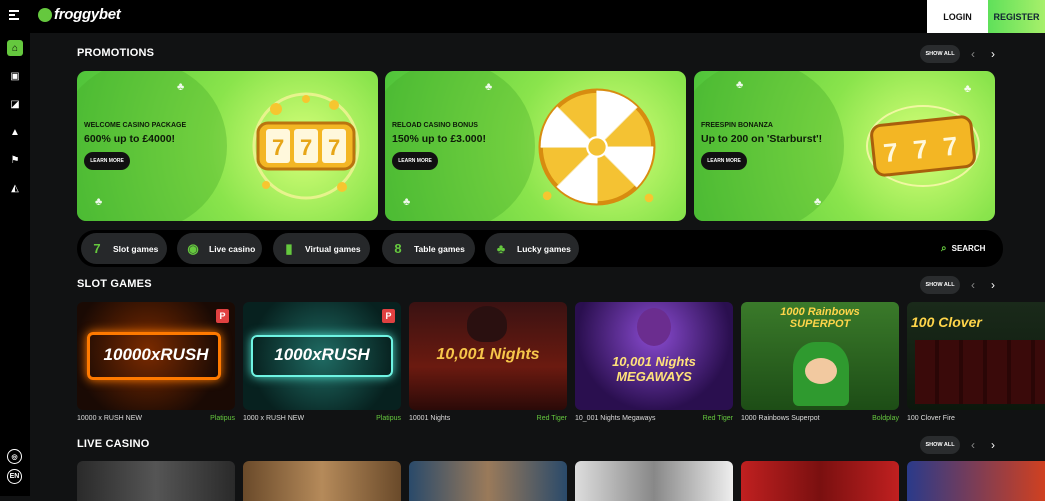 This screenshot has width=1045, height=501. Describe the element at coordinates (333, 248) in the screenshot. I see `category-label: Virtual games` at that location.